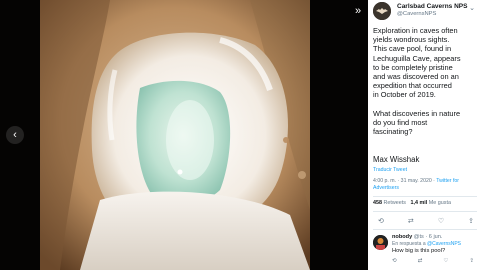  Describe the element at coordinates (15, 135) in the screenshot. I see `previous-image-button: ‹` at that location.